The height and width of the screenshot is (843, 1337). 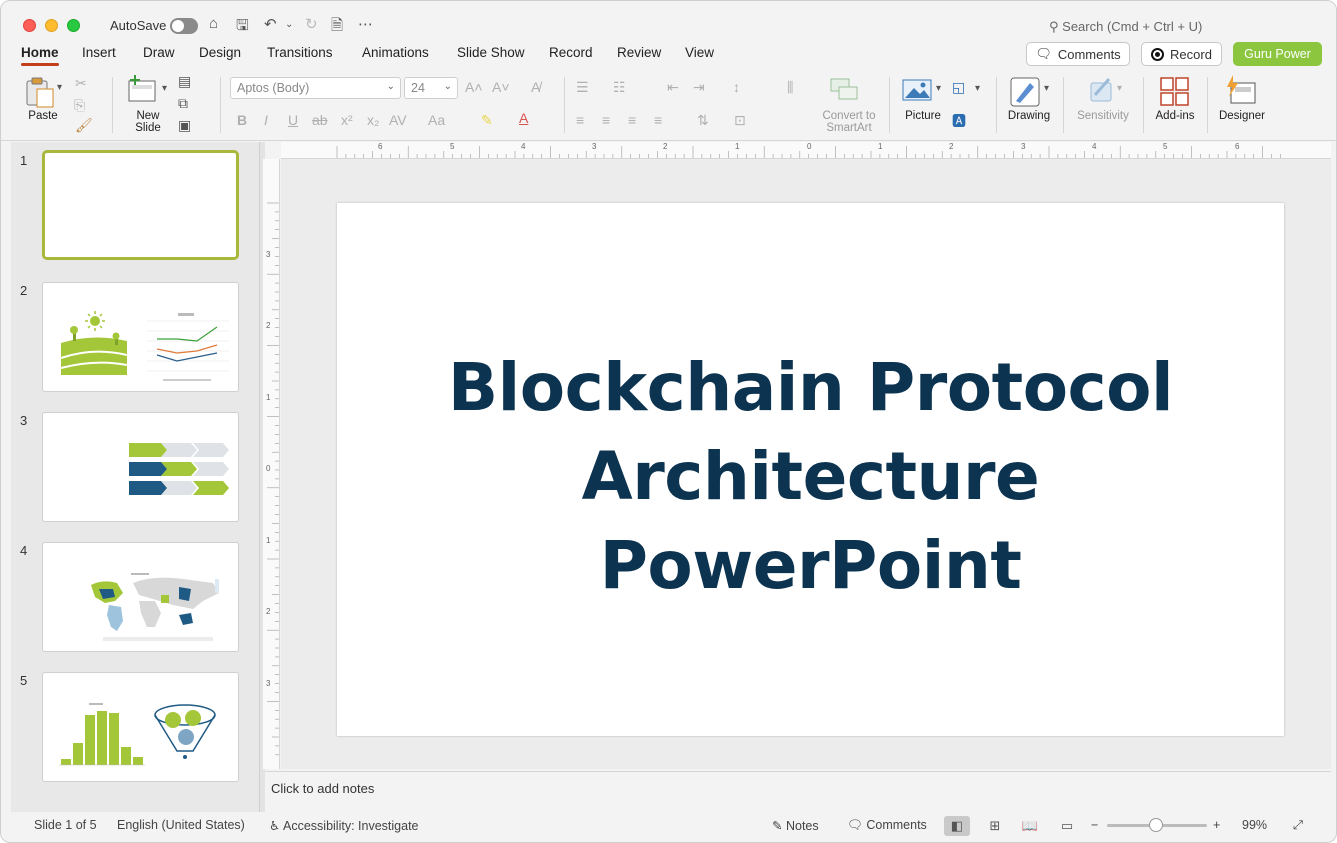 I want to click on minimize-window-button, so click(x=51, y=25).